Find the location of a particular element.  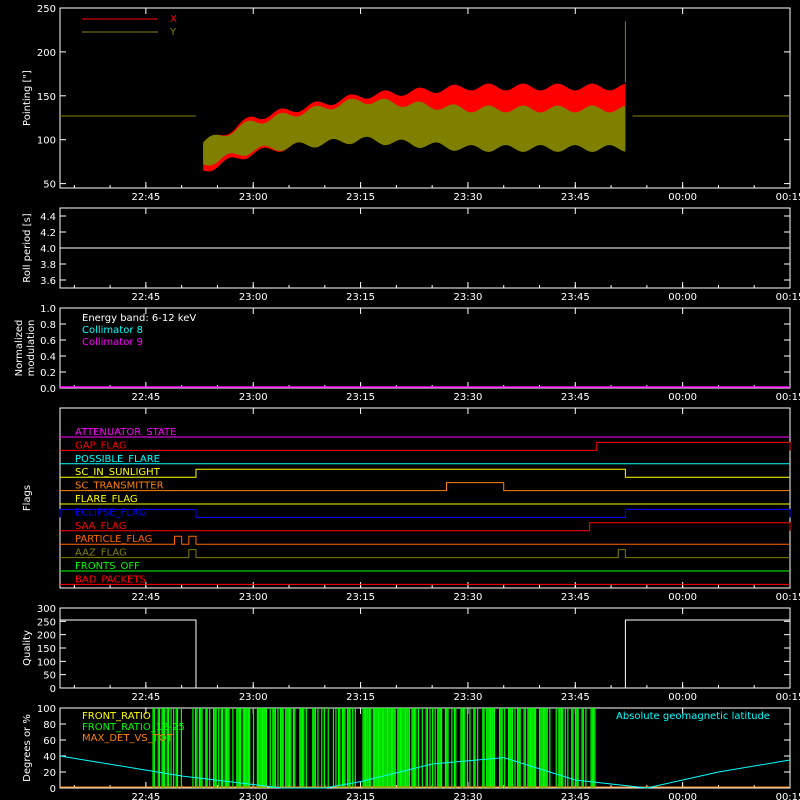

modulation-x-tick-label: 00:15 is located at coordinates (788, 397).